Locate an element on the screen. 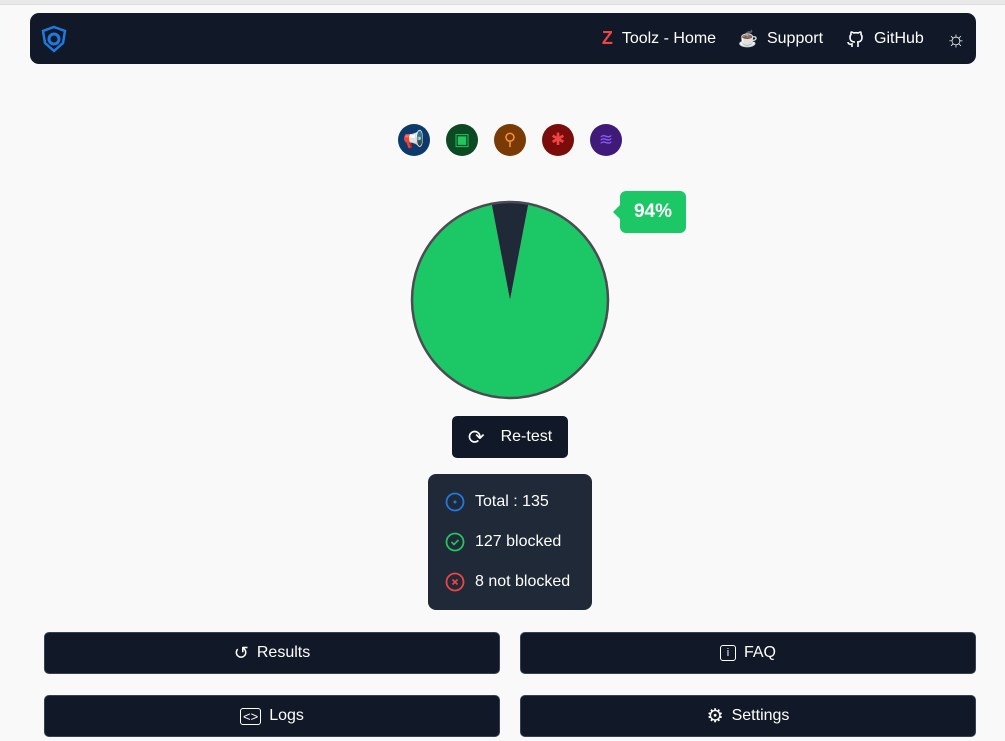  chart-tool-button: ▣ is located at coordinates (462, 140).